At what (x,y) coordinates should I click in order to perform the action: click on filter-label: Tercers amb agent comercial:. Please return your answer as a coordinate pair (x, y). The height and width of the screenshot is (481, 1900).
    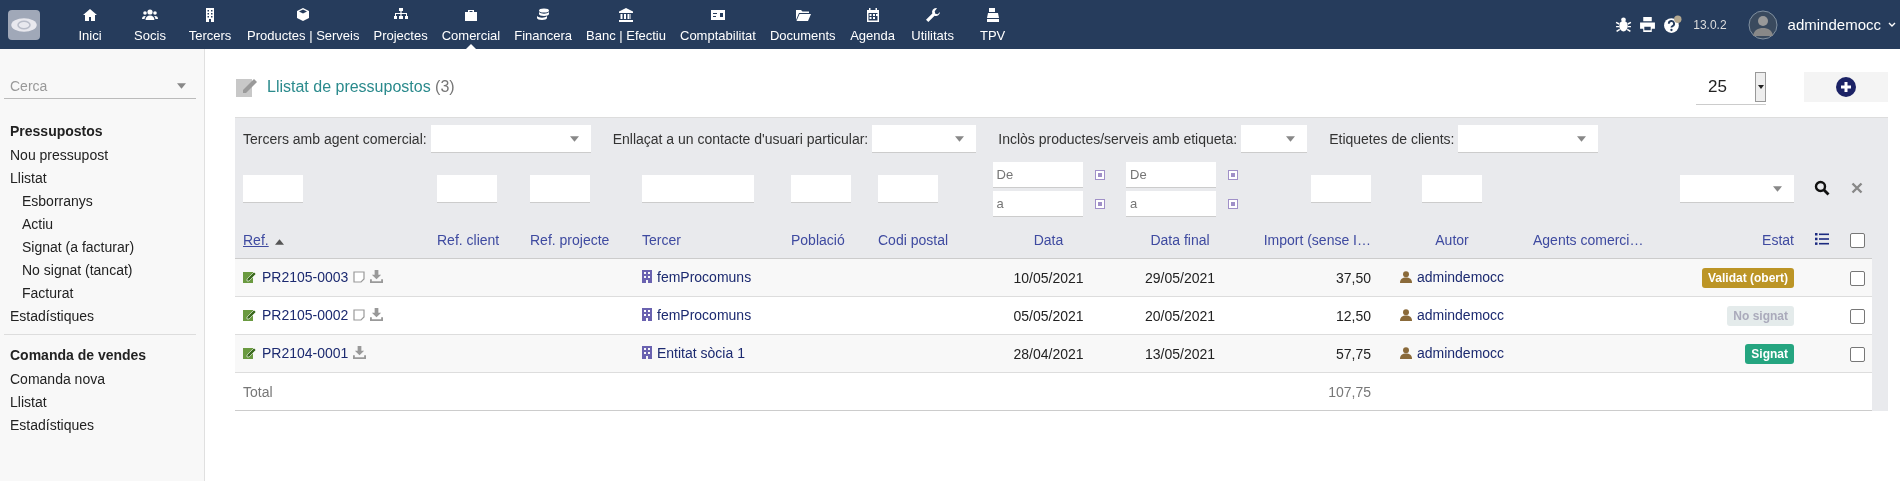
    Looking at the image, I should click on (335, 139).